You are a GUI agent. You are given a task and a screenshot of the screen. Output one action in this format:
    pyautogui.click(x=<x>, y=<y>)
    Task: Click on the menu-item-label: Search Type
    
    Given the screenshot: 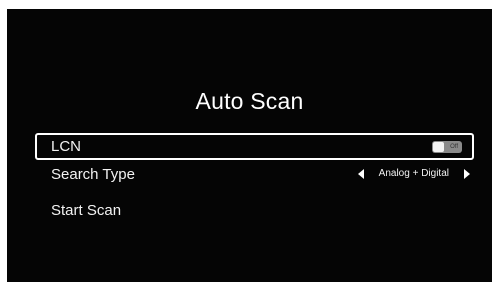 What is the action you would take?
    pyautogui.click(x=93, y=174)
    